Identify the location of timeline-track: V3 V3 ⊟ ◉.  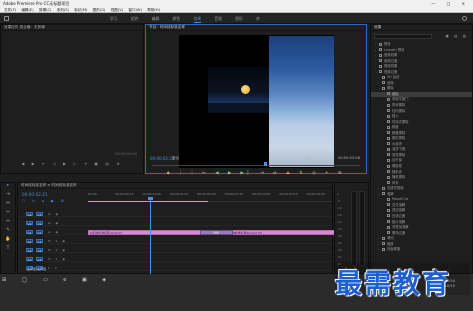
(175, 214).